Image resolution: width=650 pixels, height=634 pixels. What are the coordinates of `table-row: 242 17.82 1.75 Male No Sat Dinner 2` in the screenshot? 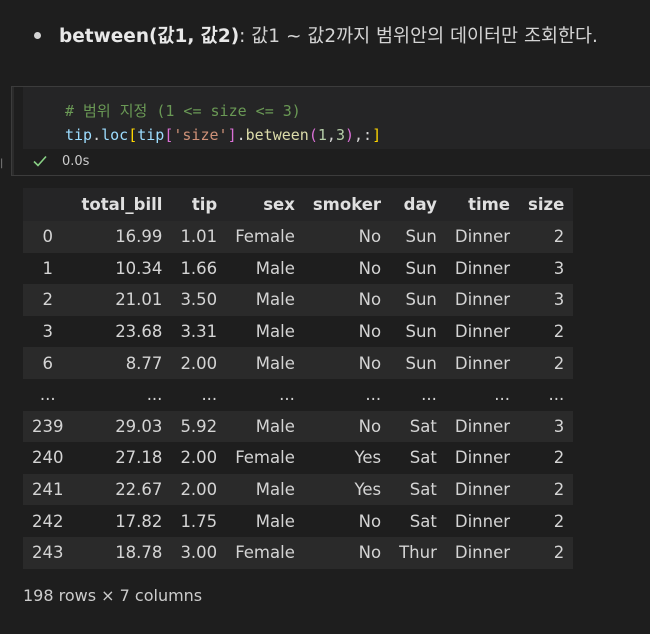 It's located at (298, 521).